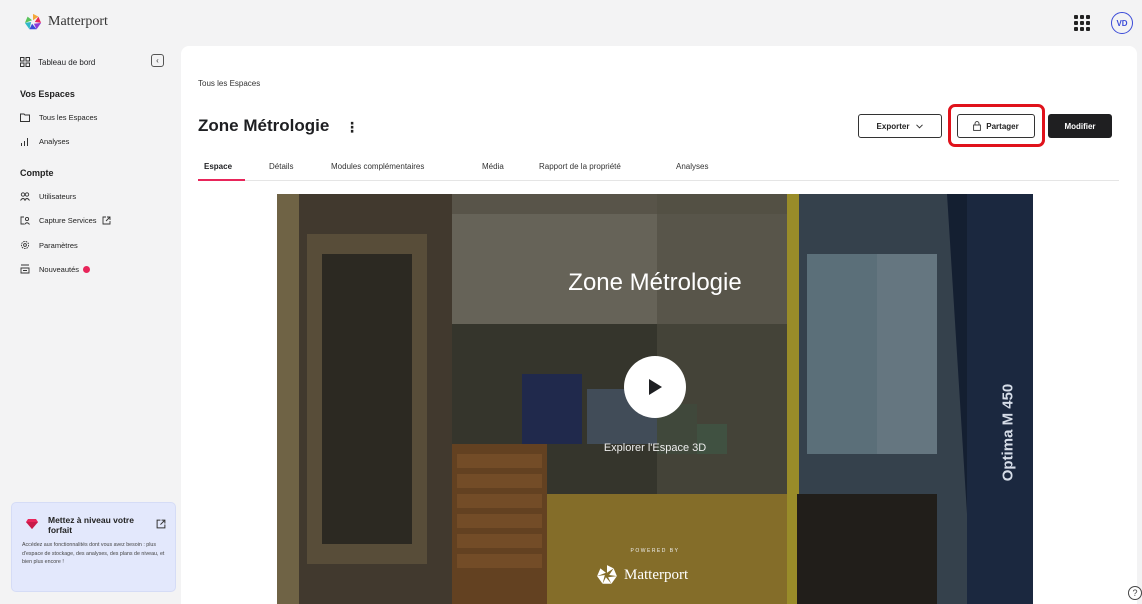 The height and width of the screenshot is (604, 1142). I want to click on tab-property-report: Rapport de la propriété, so click(580, 166).